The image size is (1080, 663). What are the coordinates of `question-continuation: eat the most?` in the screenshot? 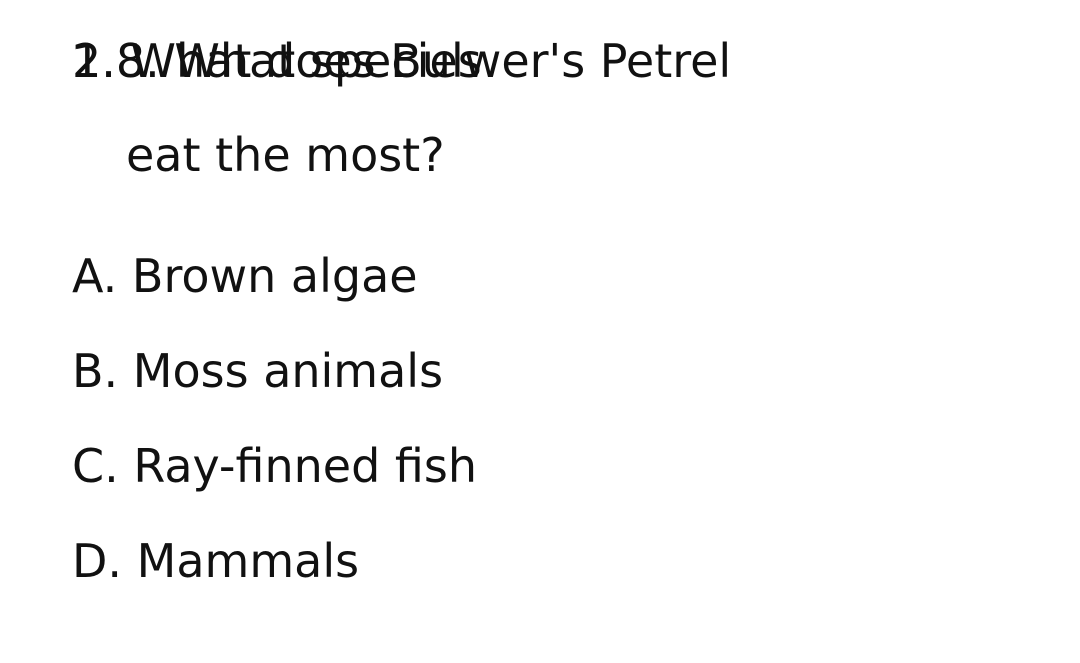 It's located at (285, 155).